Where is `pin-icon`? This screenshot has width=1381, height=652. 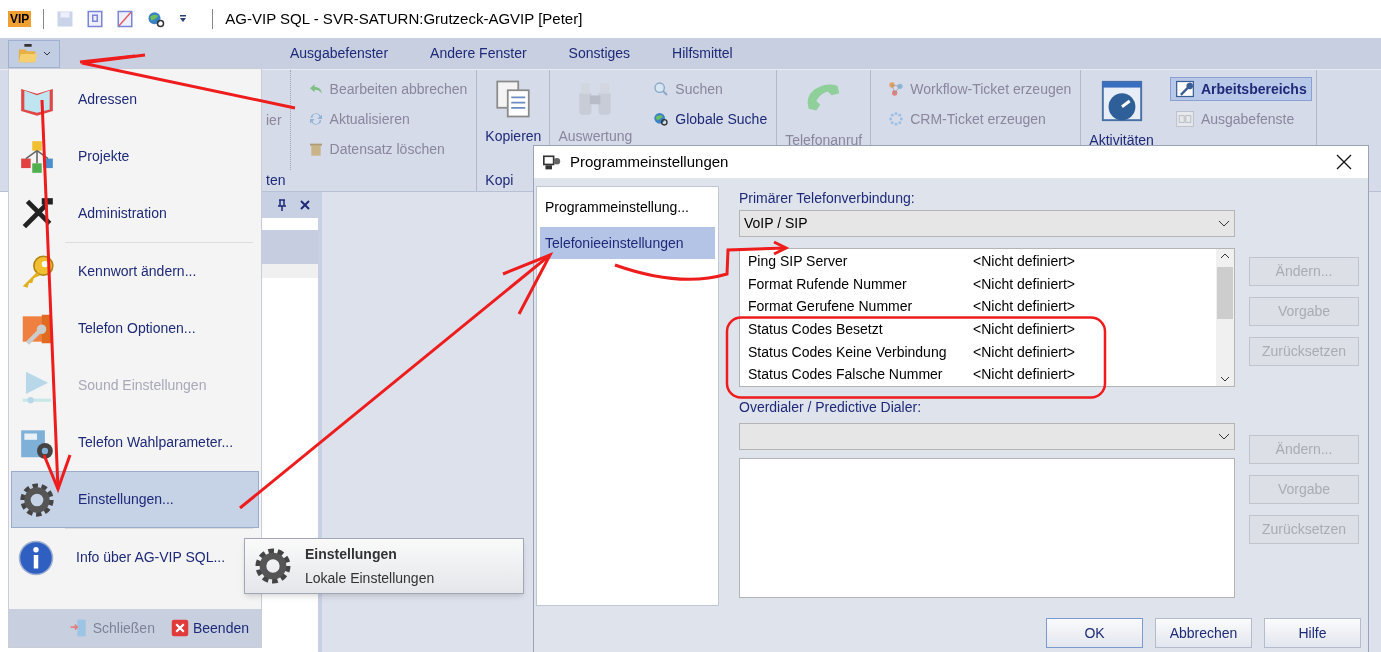 pin-icon is located at coordinates (282, 205).